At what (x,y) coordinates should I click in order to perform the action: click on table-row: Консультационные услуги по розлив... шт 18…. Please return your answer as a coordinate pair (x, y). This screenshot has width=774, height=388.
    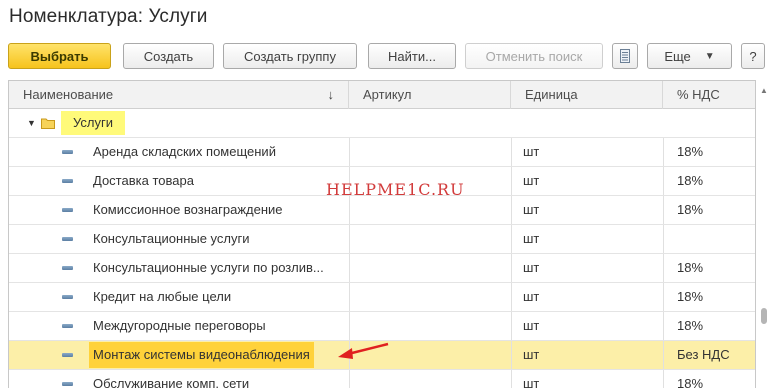
    Looking at the image, I should click on (382, 268).